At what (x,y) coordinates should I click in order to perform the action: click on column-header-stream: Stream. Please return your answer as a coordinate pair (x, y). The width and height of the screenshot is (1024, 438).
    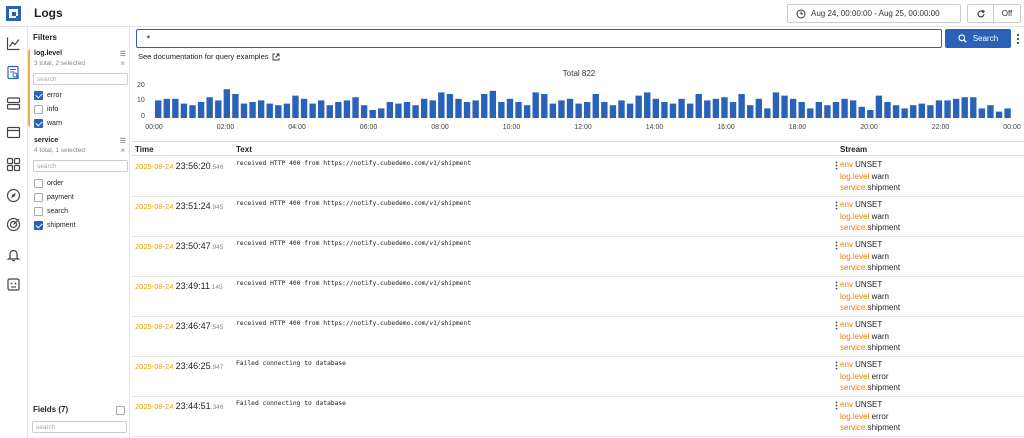
    Looking at the image, I should click on (853, 149).